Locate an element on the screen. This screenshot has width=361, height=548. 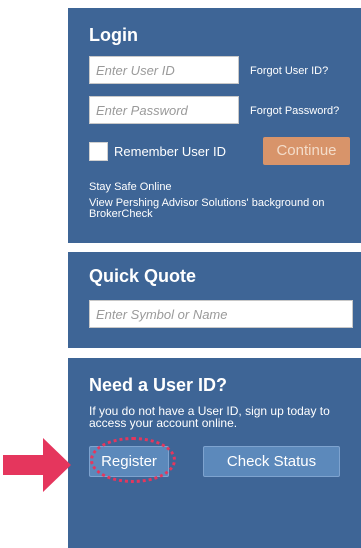
remember-user-id-label: Remember User ID is located at coordinates (170, 151).